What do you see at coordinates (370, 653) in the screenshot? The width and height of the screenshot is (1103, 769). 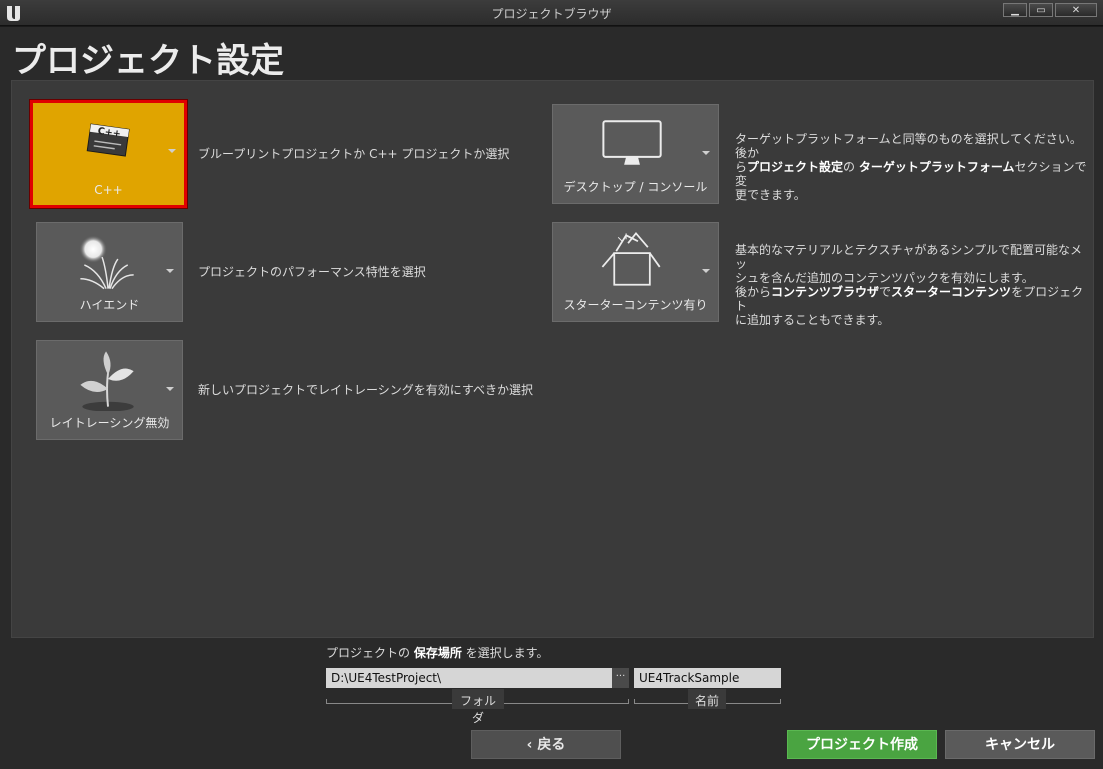 I see `text: プロジェクトの` at bounding box center [370, 653].